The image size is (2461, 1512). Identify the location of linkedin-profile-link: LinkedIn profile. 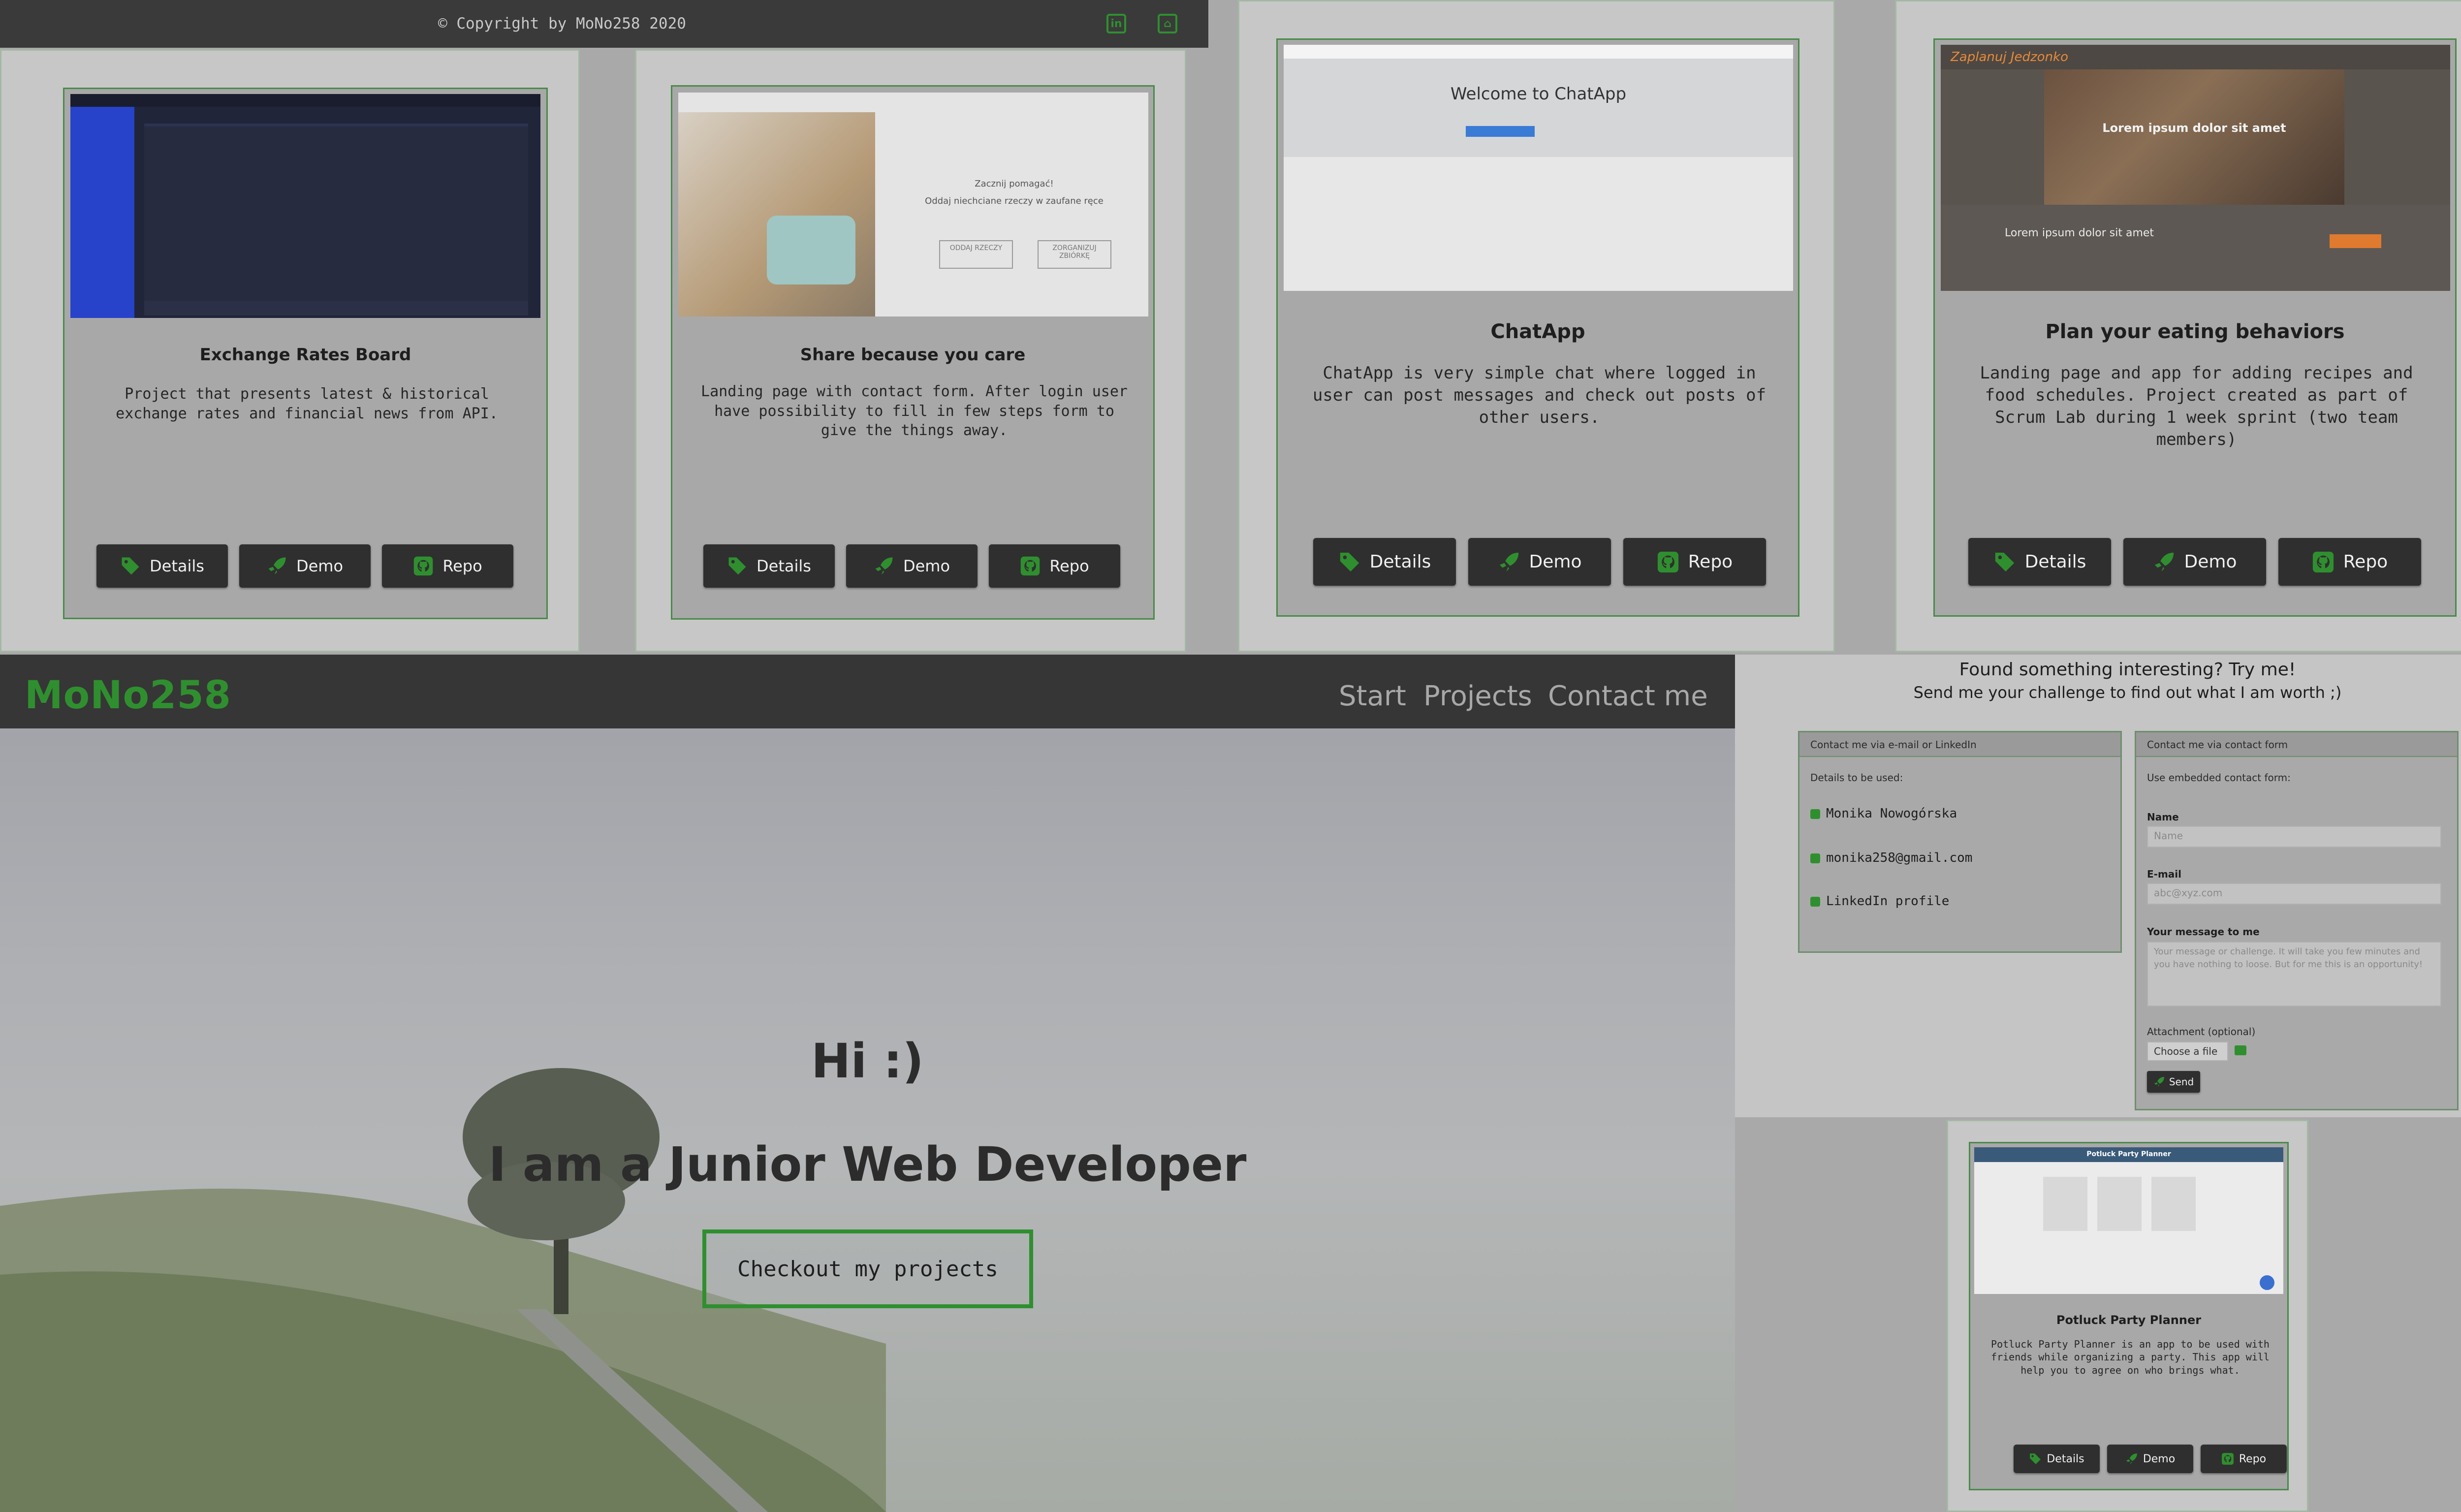
(1879, 901).